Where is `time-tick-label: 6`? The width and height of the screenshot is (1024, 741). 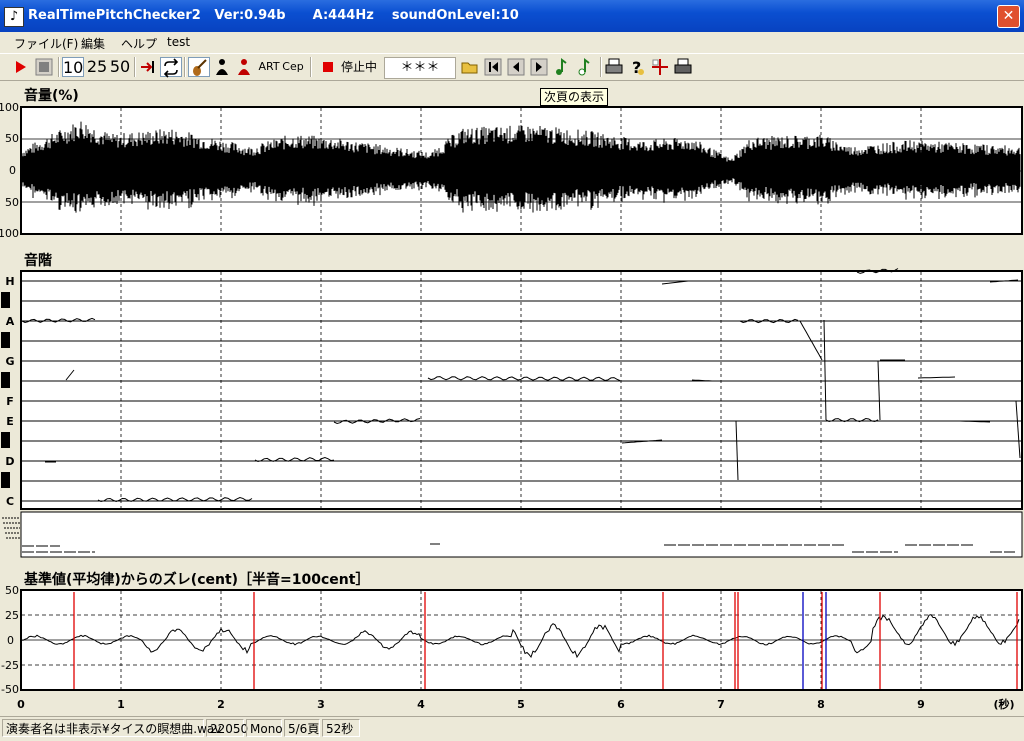
time-tick-label: 6 is located at coordinates (621, 704).